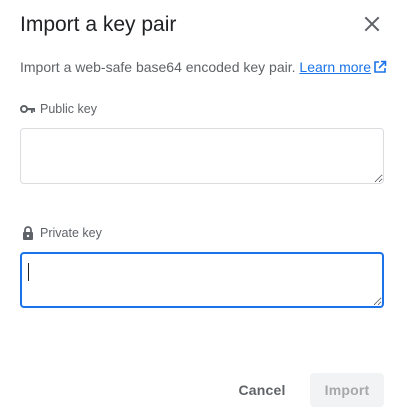 The image size is (403, 415). Describe the element at coordinates (262, 390) in the screenshot. I see `cancel-button: Cancel` at that location.